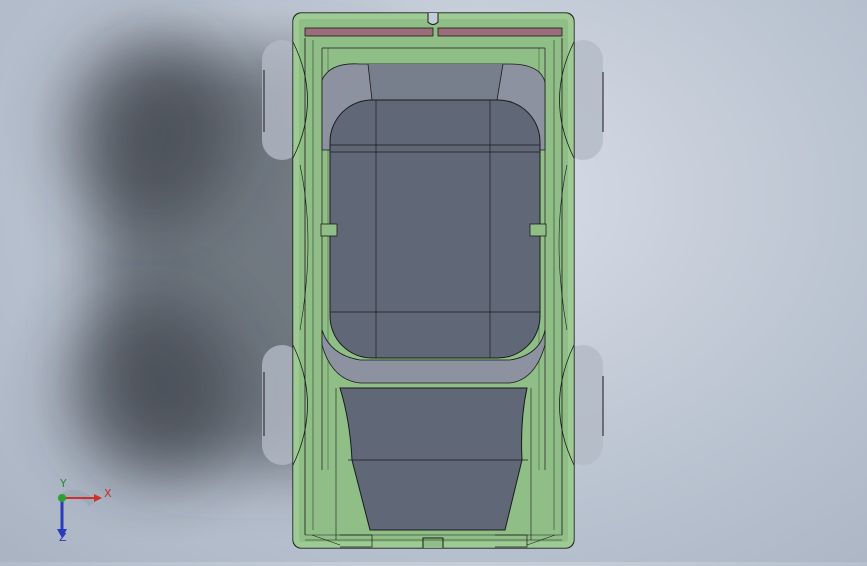  I want to click on y-axis-label: Y, so click(63, 483).